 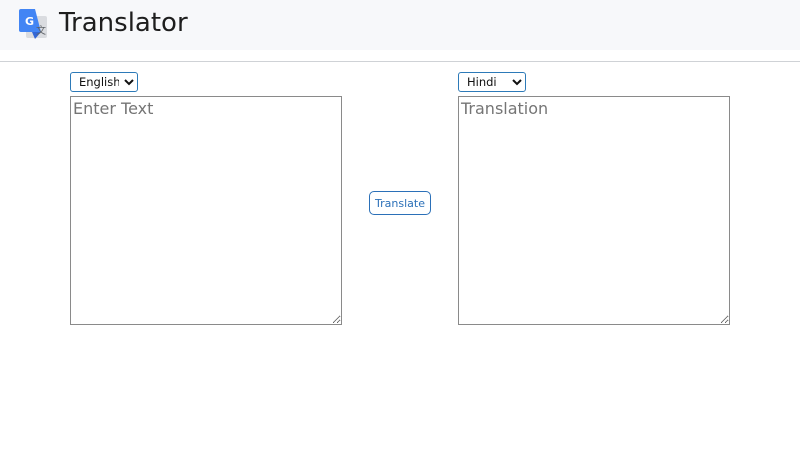 I want to click on app-header: G 文 Translator, so click(x=400, y=25).